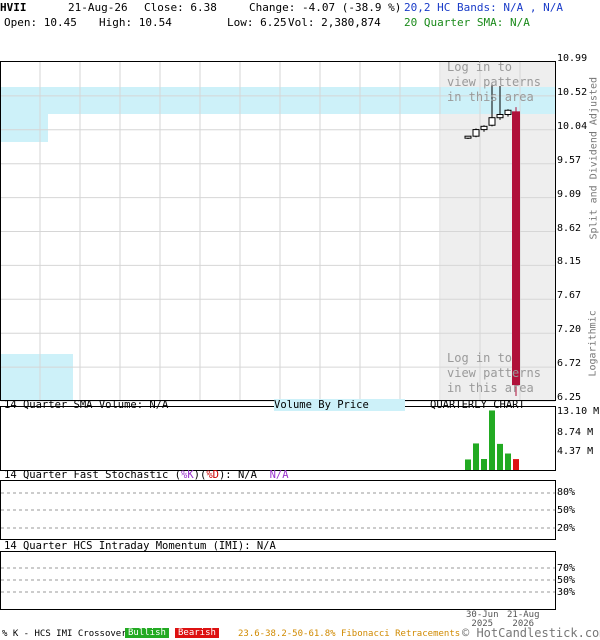 Image resolution: width=600 pixels, height=640 pixels. I want to click on watermark-top-2: view patterns, so click(494, 82).